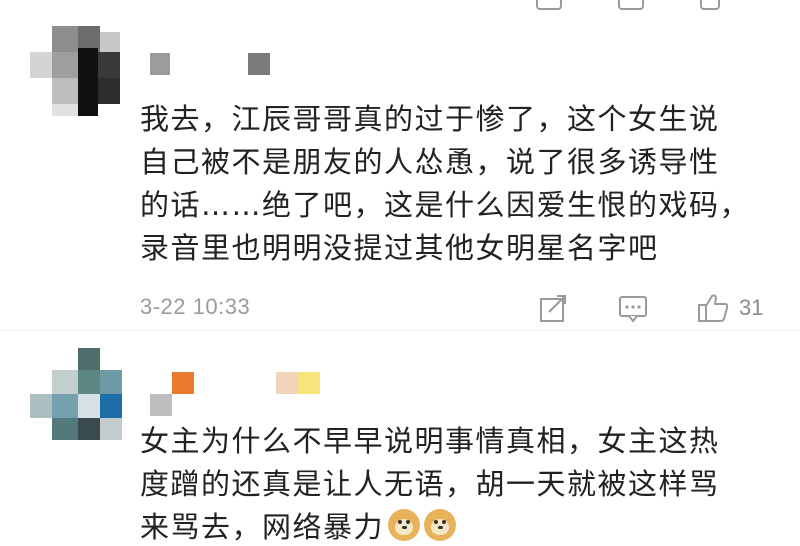 The height and width of the screenshot is (546, 800). What do you see at coordinates (751, 307) in the screenshot?
I see `like-count: 31` at bounding box center [751, 307].